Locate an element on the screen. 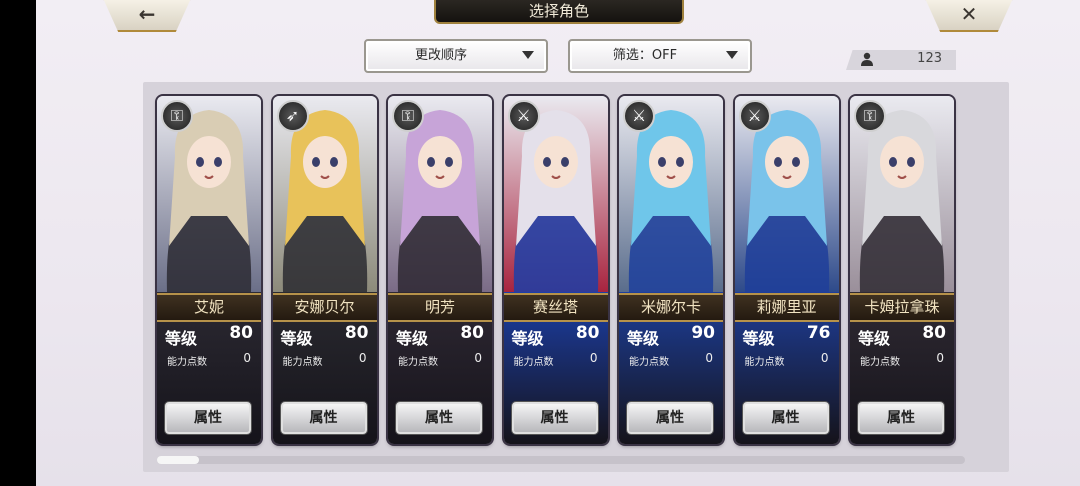 The image size is (1080, 486). arrow-icon: ➶ is located at coordinates (292, 116).